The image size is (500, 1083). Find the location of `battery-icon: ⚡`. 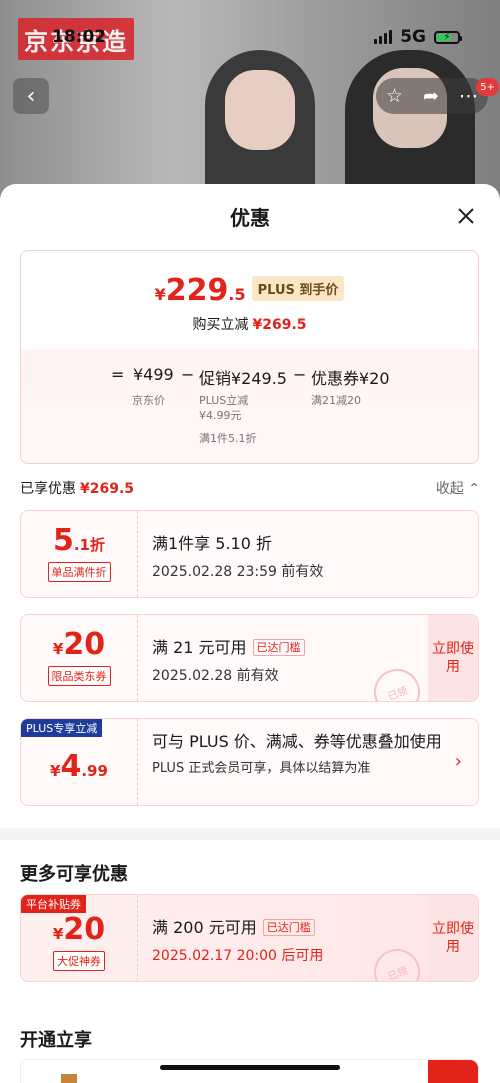

battery-icon: ⚡ is located at coordinates (448, 37).